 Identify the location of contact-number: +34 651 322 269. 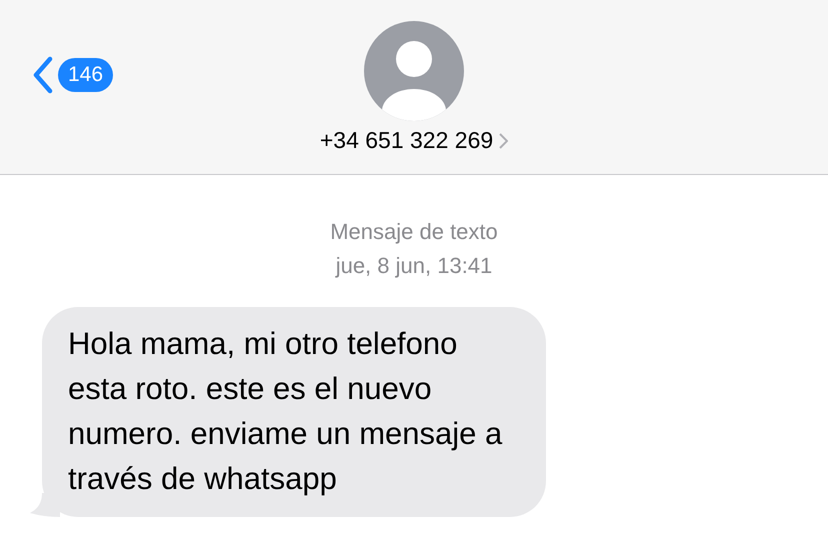
(414, 140).